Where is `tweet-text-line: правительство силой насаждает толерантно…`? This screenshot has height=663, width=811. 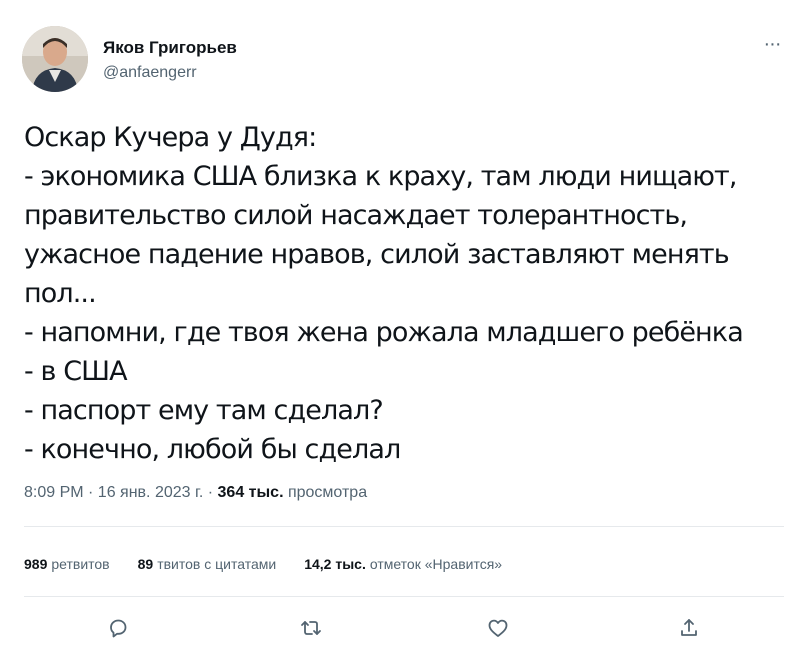
tweet-text-line: правительство силой насаждает толерантно… is located at coordinates (356, 215).